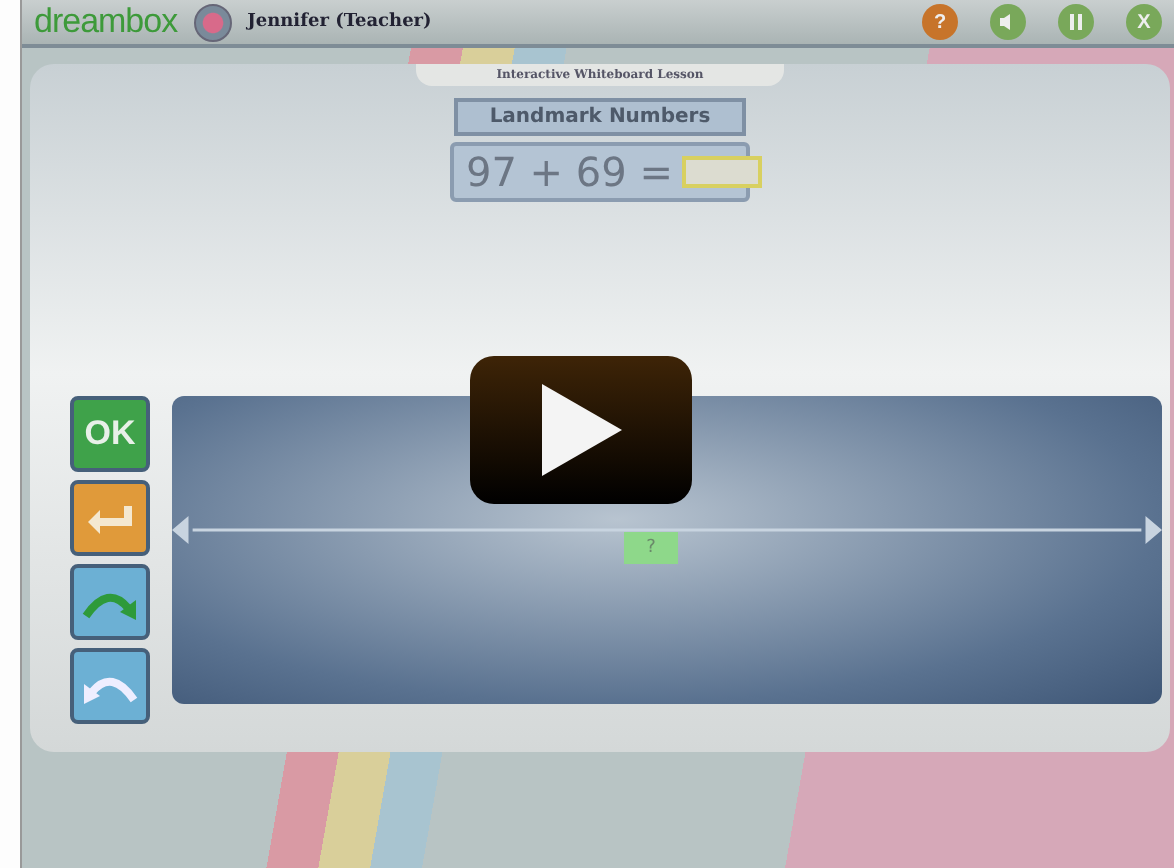  Describe the element at coordinates (110, 434) in the screenshot. I see `ok-button: OK` at that location.